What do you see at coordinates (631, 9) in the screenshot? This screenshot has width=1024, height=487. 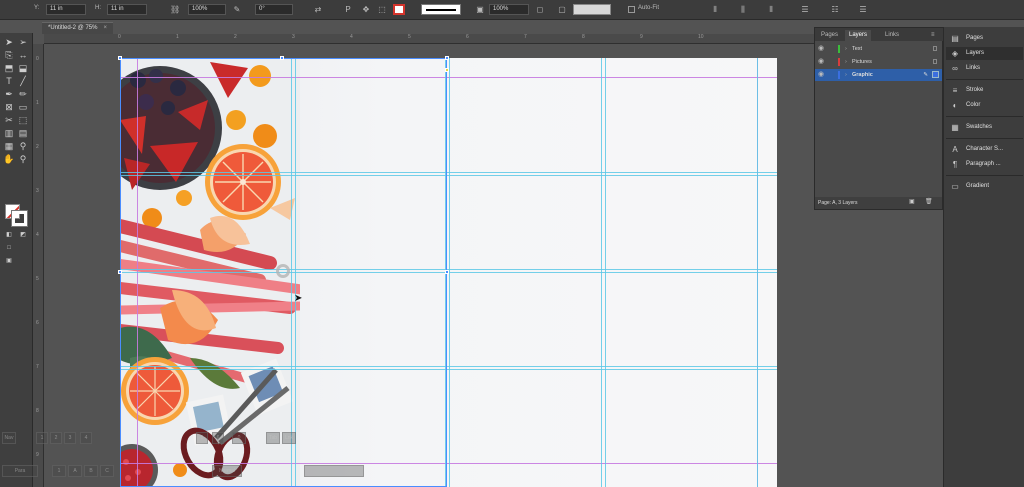 I see `auto-fit-checkbox` at bounding box center [631, 9].